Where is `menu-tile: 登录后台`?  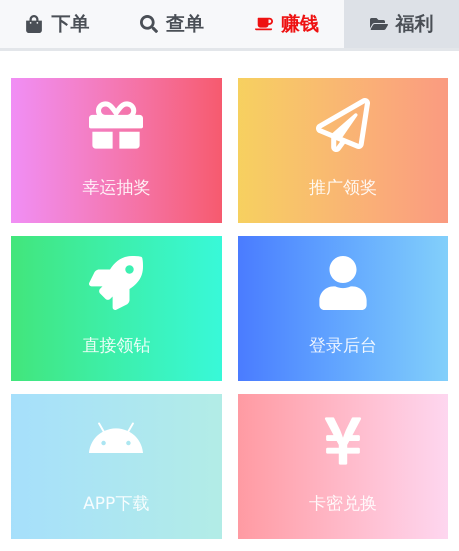 menu-tile: 登录后台 is located at coordinates (343, 308).